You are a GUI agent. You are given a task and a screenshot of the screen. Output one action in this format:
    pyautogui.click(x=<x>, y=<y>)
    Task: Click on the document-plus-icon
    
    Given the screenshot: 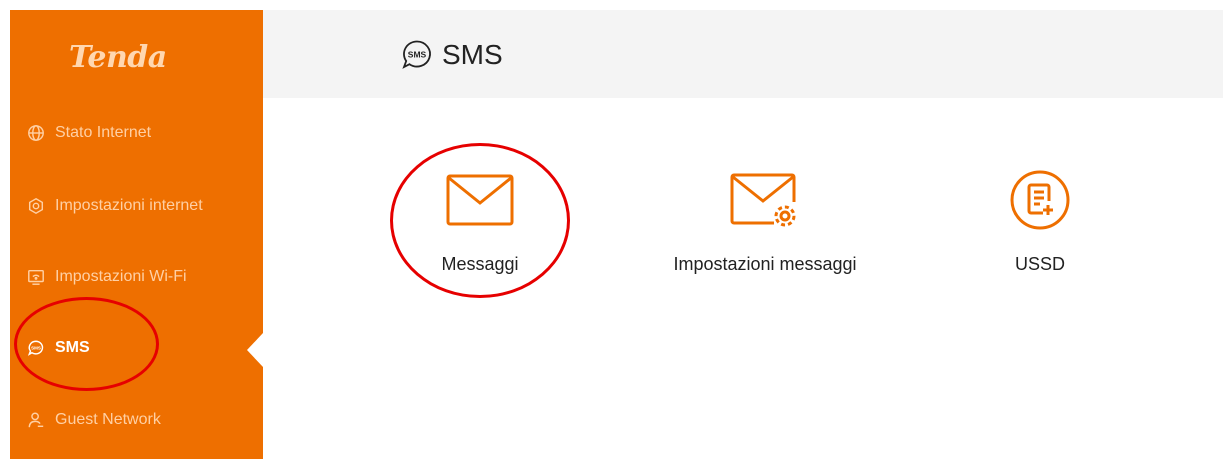 What is the action you would take?
    pyautogui.click(x=1040, y=200)
    